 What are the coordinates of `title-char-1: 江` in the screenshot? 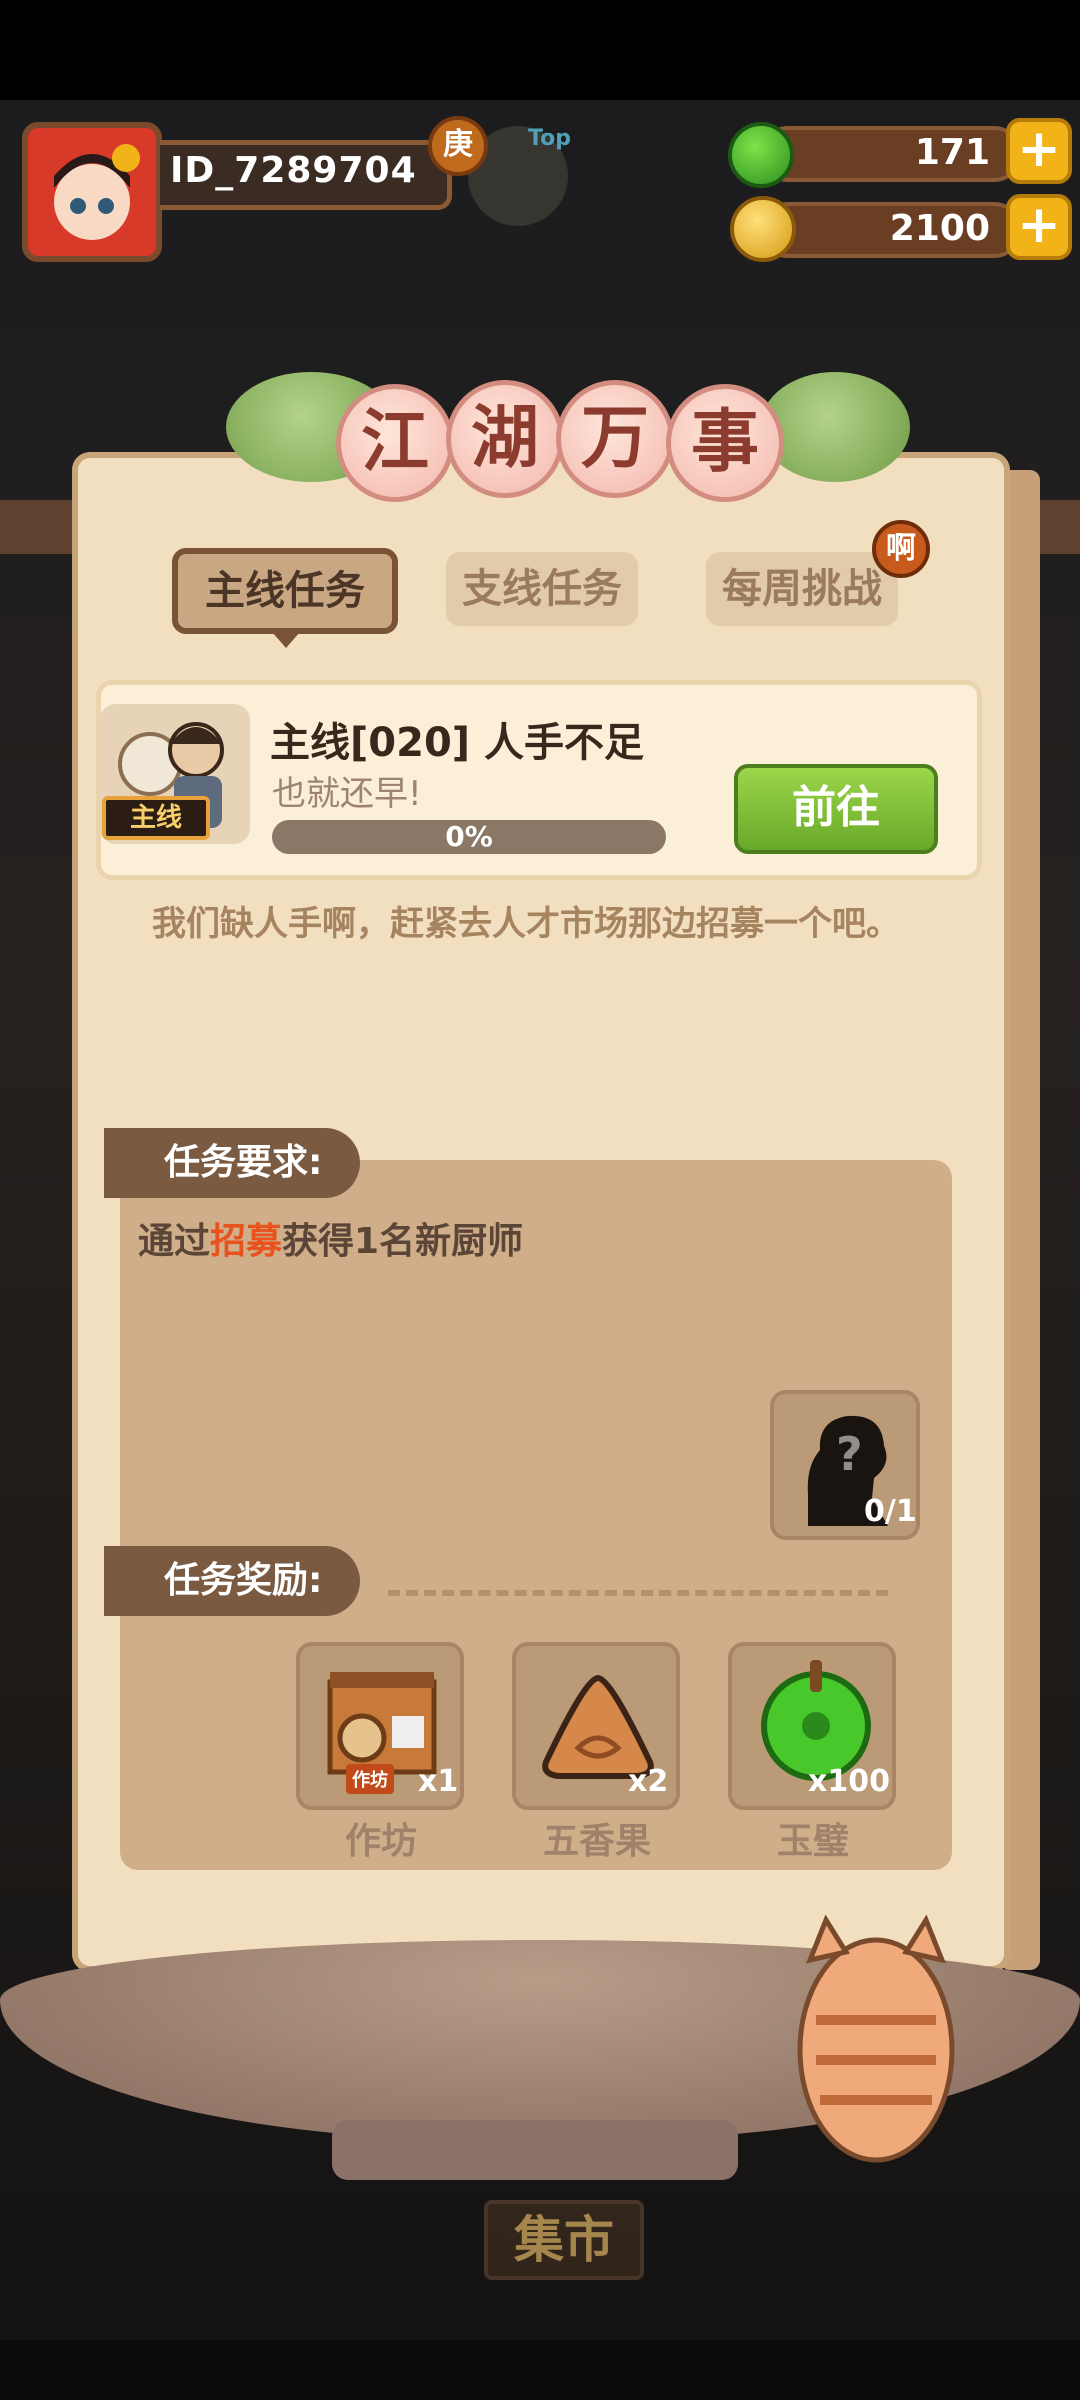 It's located at (395, 443).